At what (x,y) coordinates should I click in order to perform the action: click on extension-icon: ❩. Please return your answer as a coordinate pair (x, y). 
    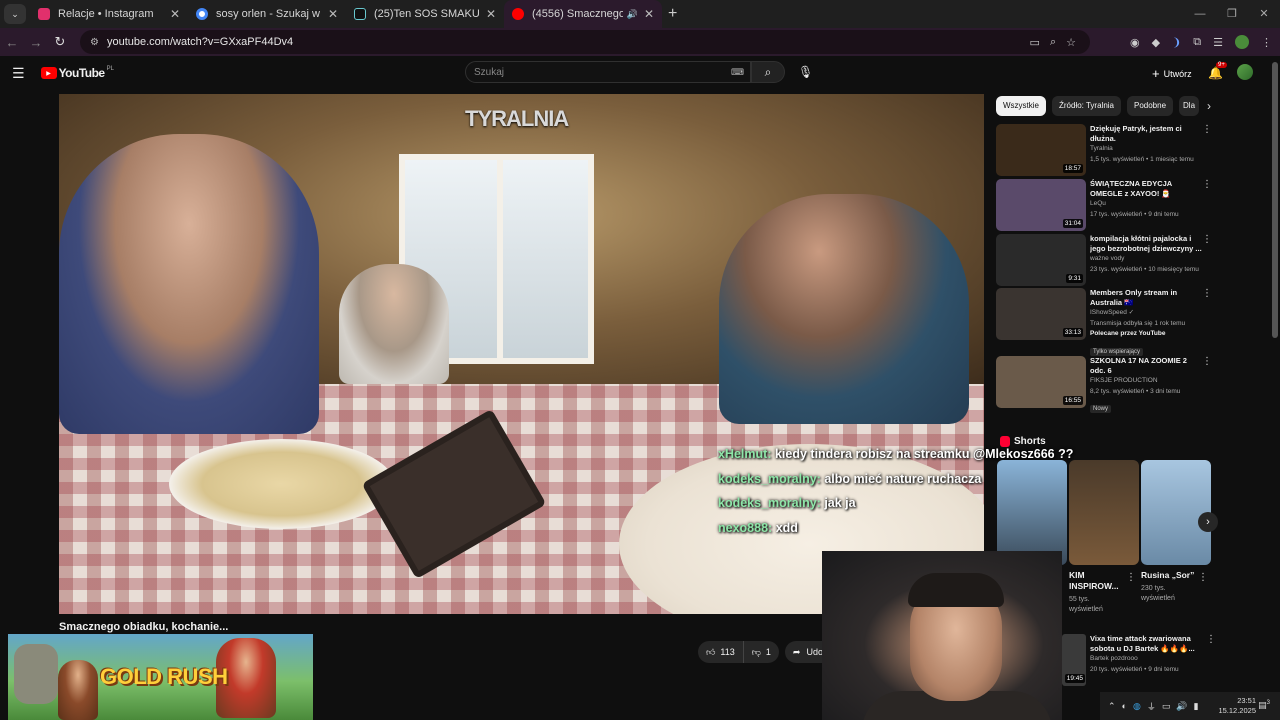
    Looking at the image, I should click on (1176, 42).